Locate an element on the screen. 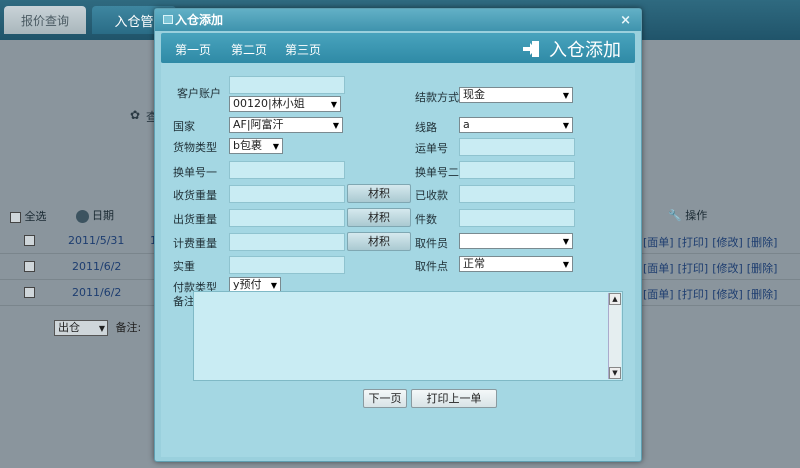  ops-header: 🔧 操作 is located at coordinates (688, 215).